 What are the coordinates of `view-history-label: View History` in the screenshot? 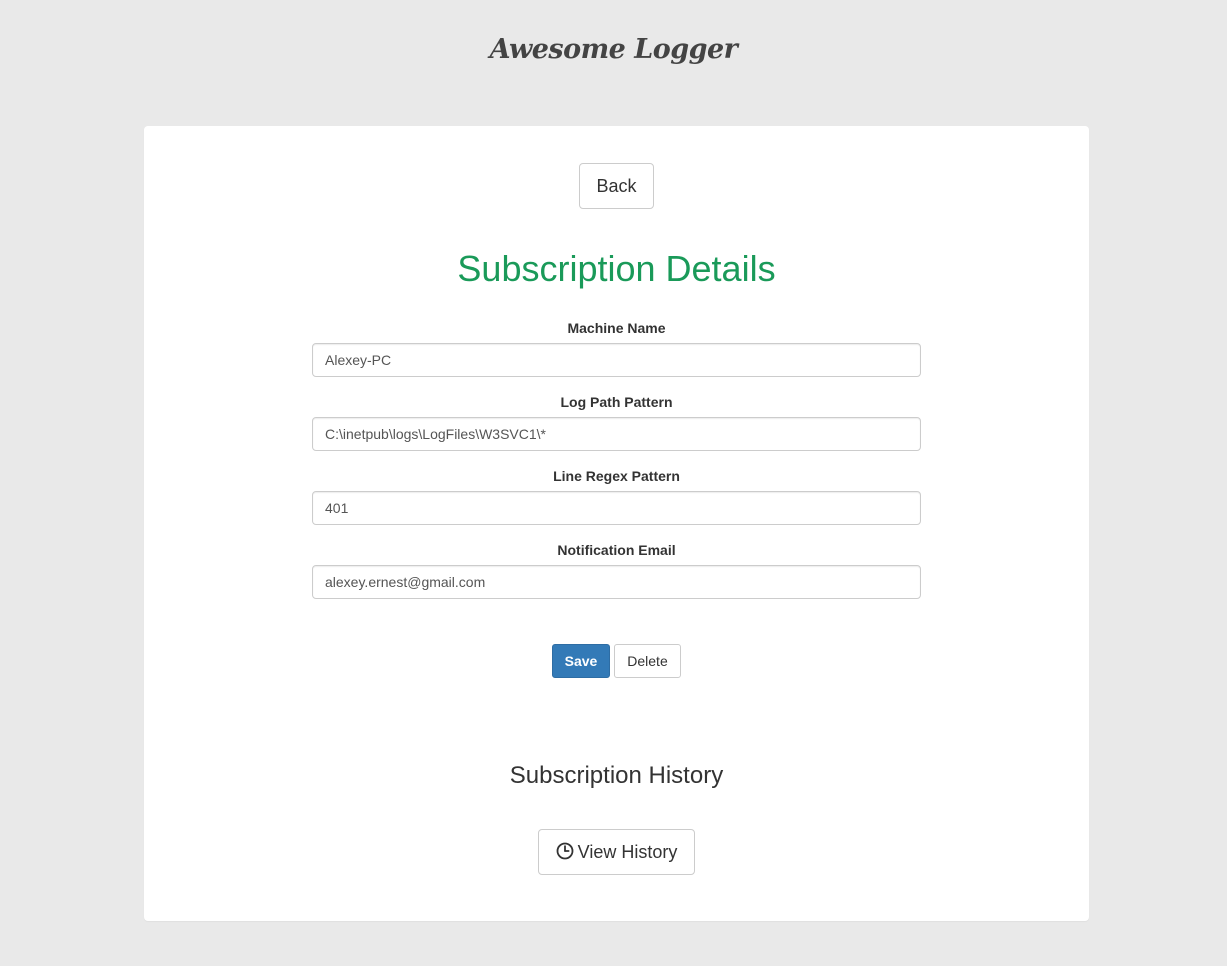 It's located at (627, 852).